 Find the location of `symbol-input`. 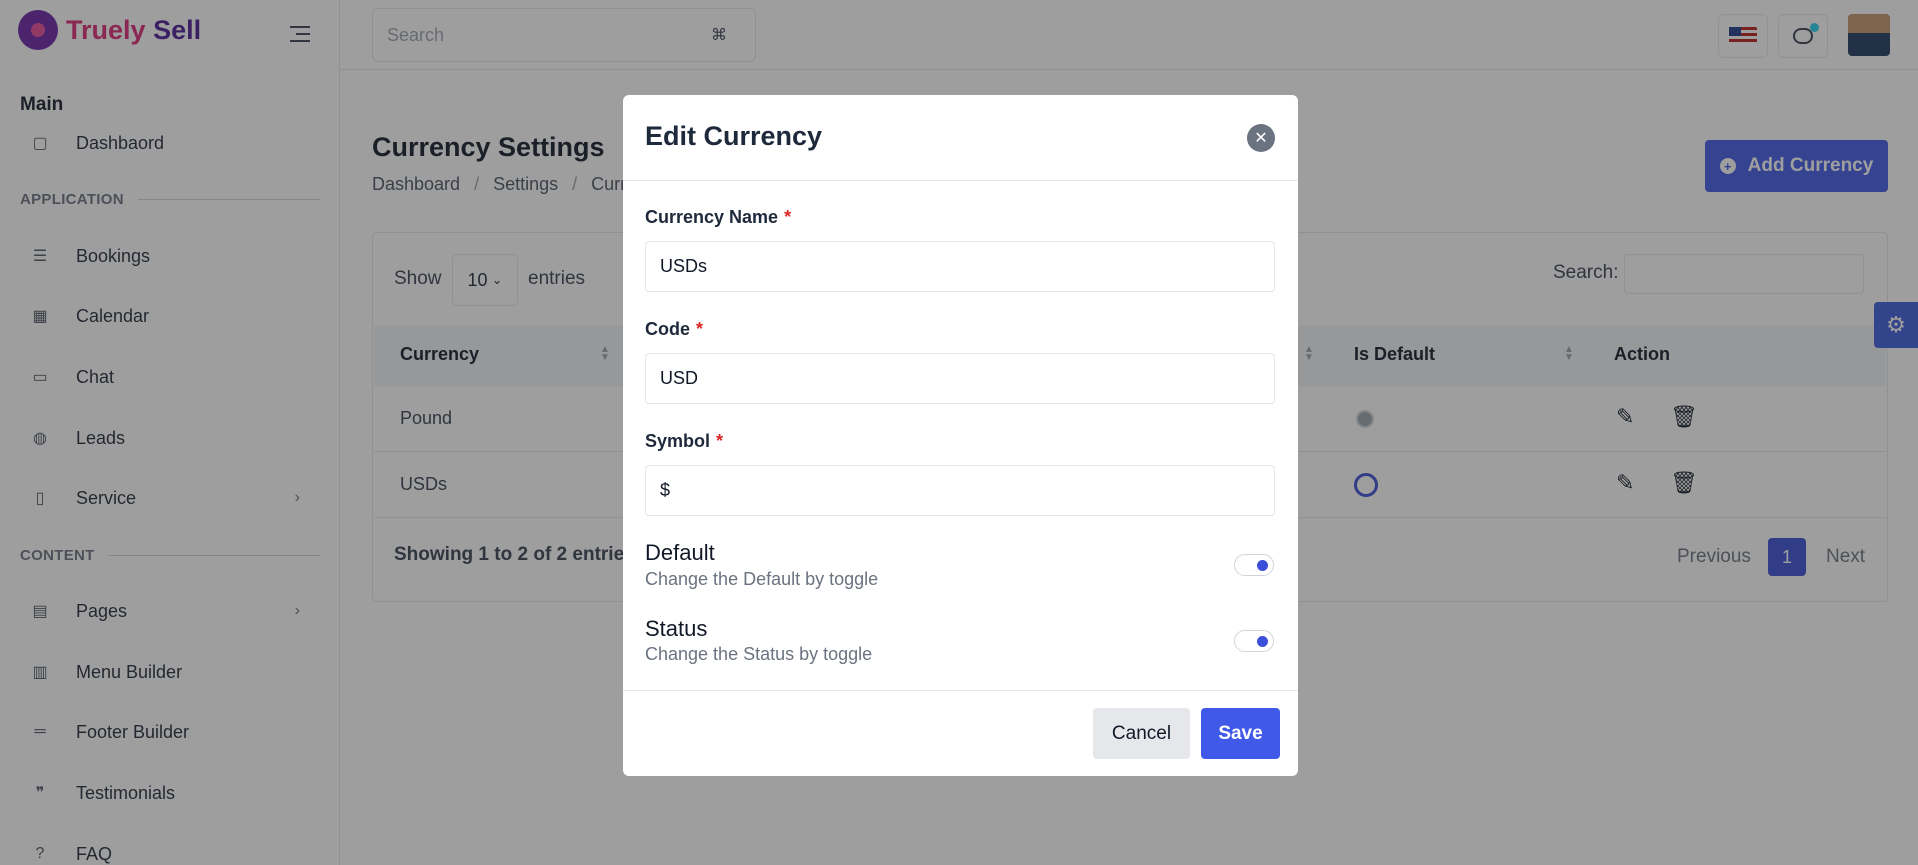

symbol-input is located at coordinates (960, 490).